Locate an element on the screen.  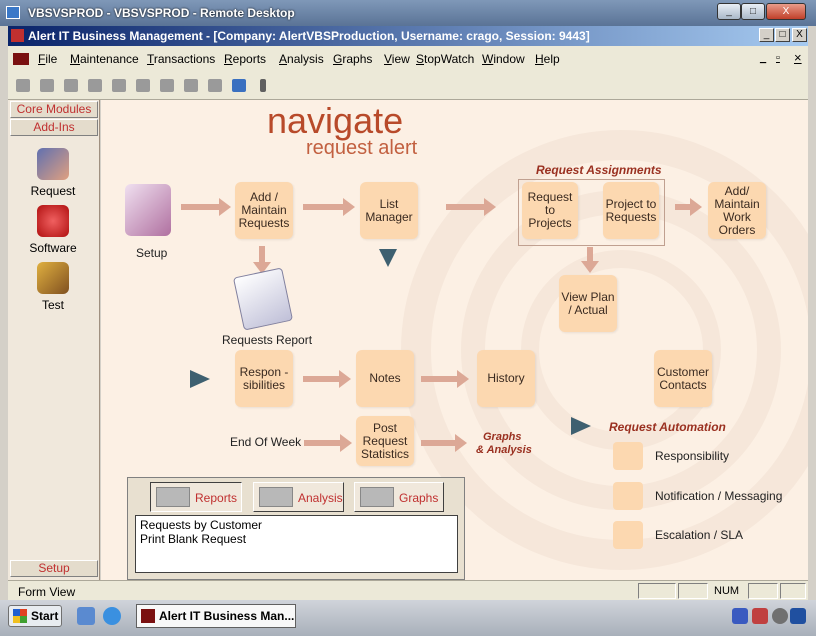
responsibility-automation-button is located at coordinates (628, 456).